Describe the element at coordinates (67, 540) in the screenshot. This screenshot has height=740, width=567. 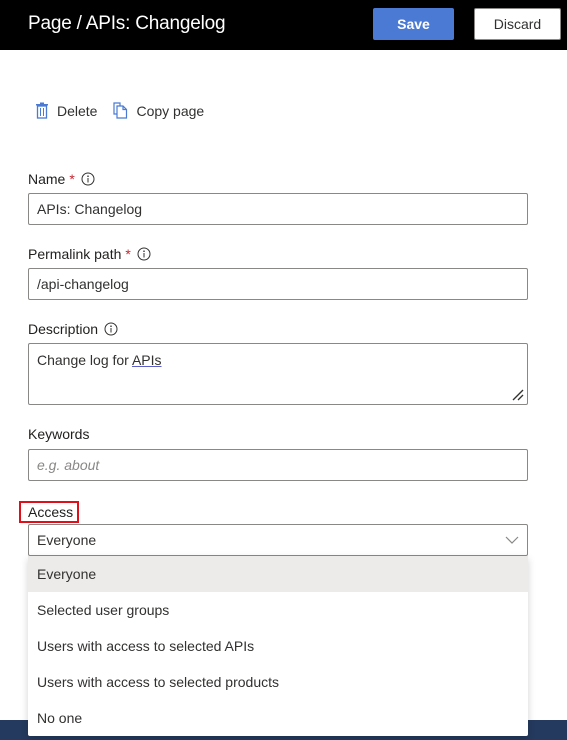
I see `access-selected-value: Everyone` at that location.